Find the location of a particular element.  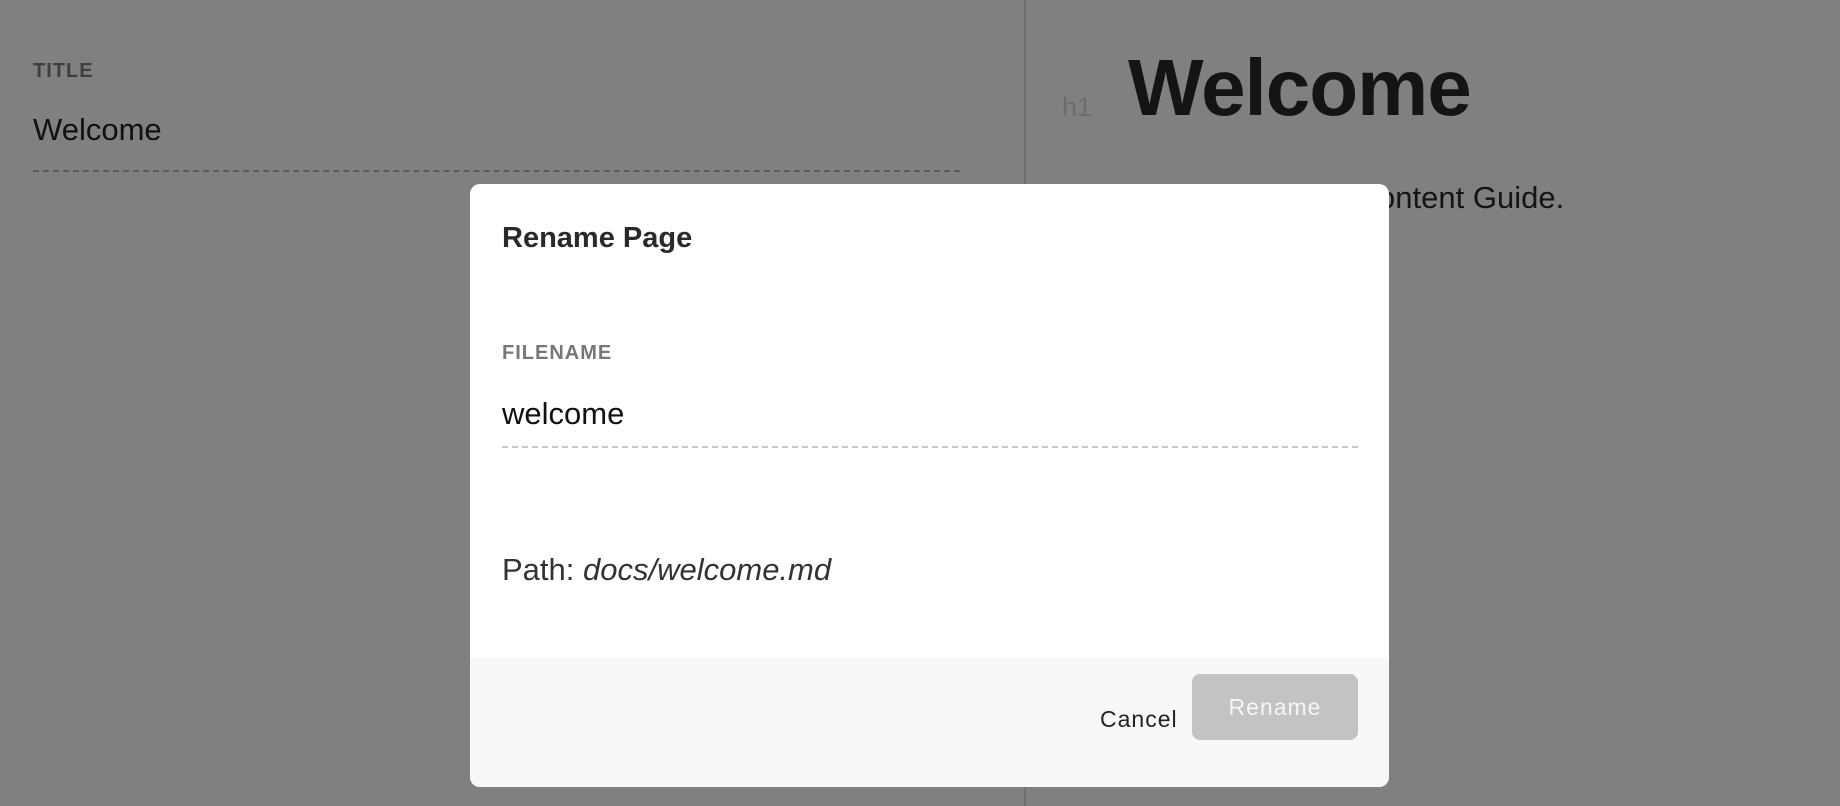

path-value: docs/welcome.md is located at coordinates (707, 569).